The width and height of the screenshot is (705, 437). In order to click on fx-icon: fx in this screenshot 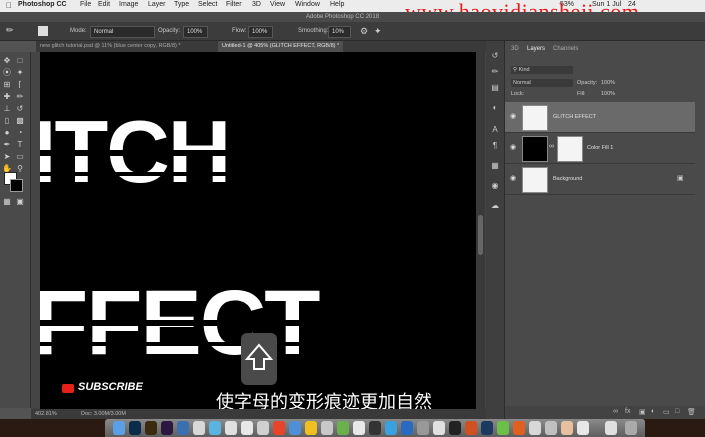, I will do `click(627, 411)`.